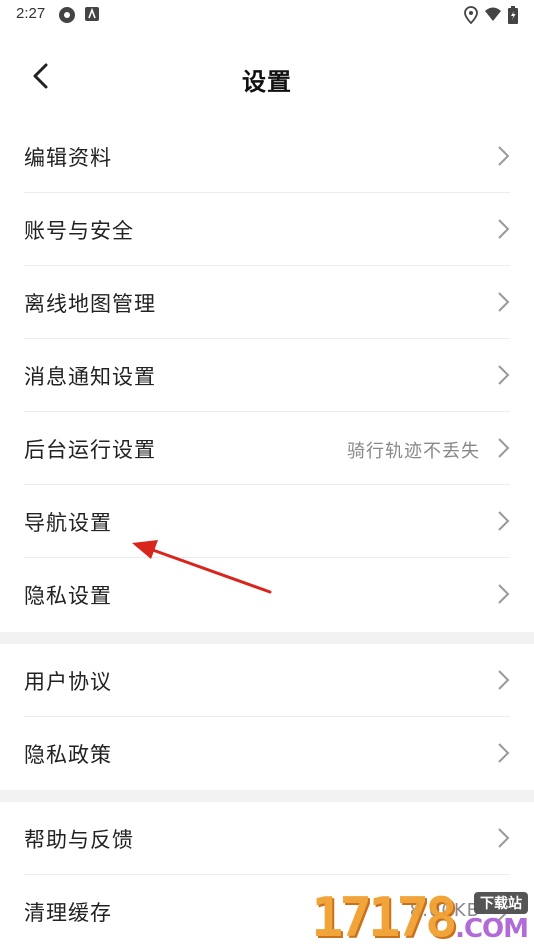 This screenshot has height=950, width=534. Describe the element at coordinates (267, 448) in the screenshot. I see `row-background-run: 后台运行设置 骑行轨迹不丢失` at that location.